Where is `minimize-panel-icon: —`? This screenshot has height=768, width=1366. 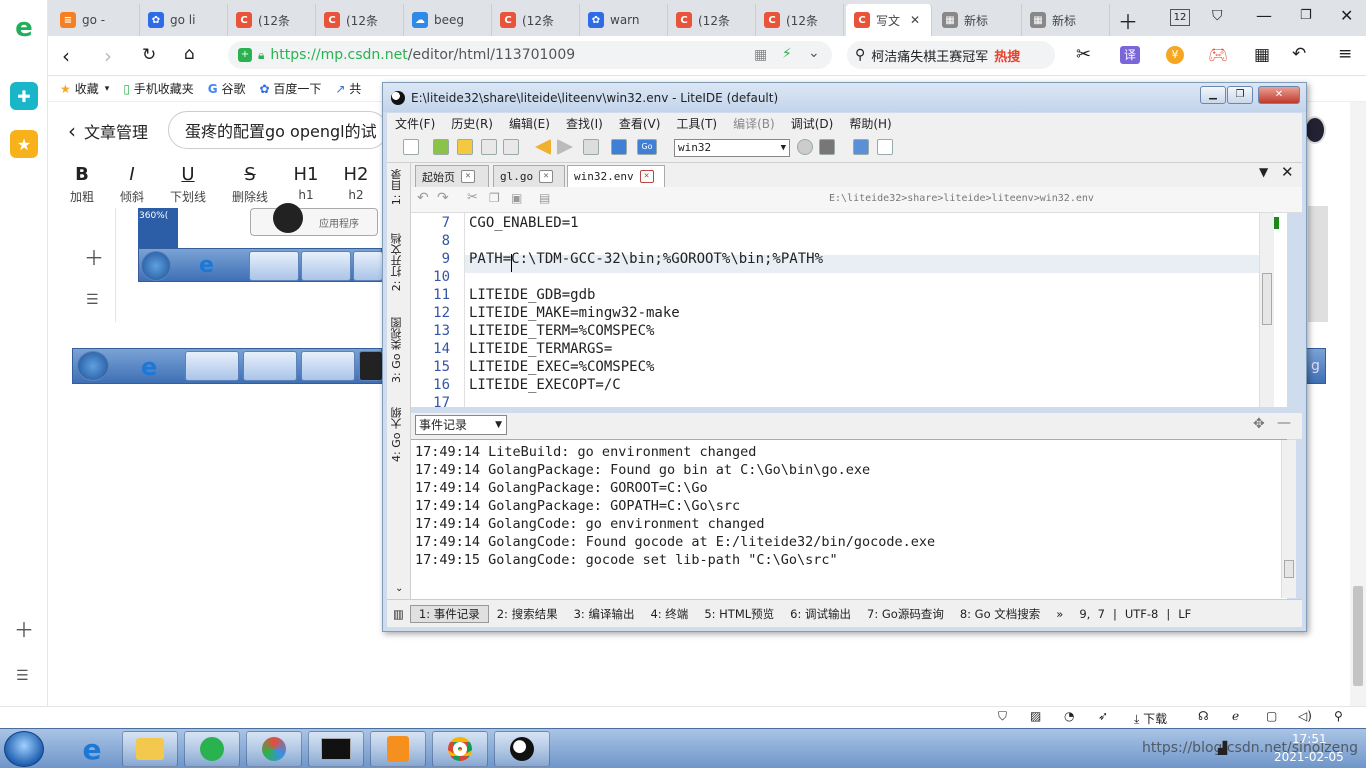 minimize-panel-icon: — is located at coordinates (1284, 423).